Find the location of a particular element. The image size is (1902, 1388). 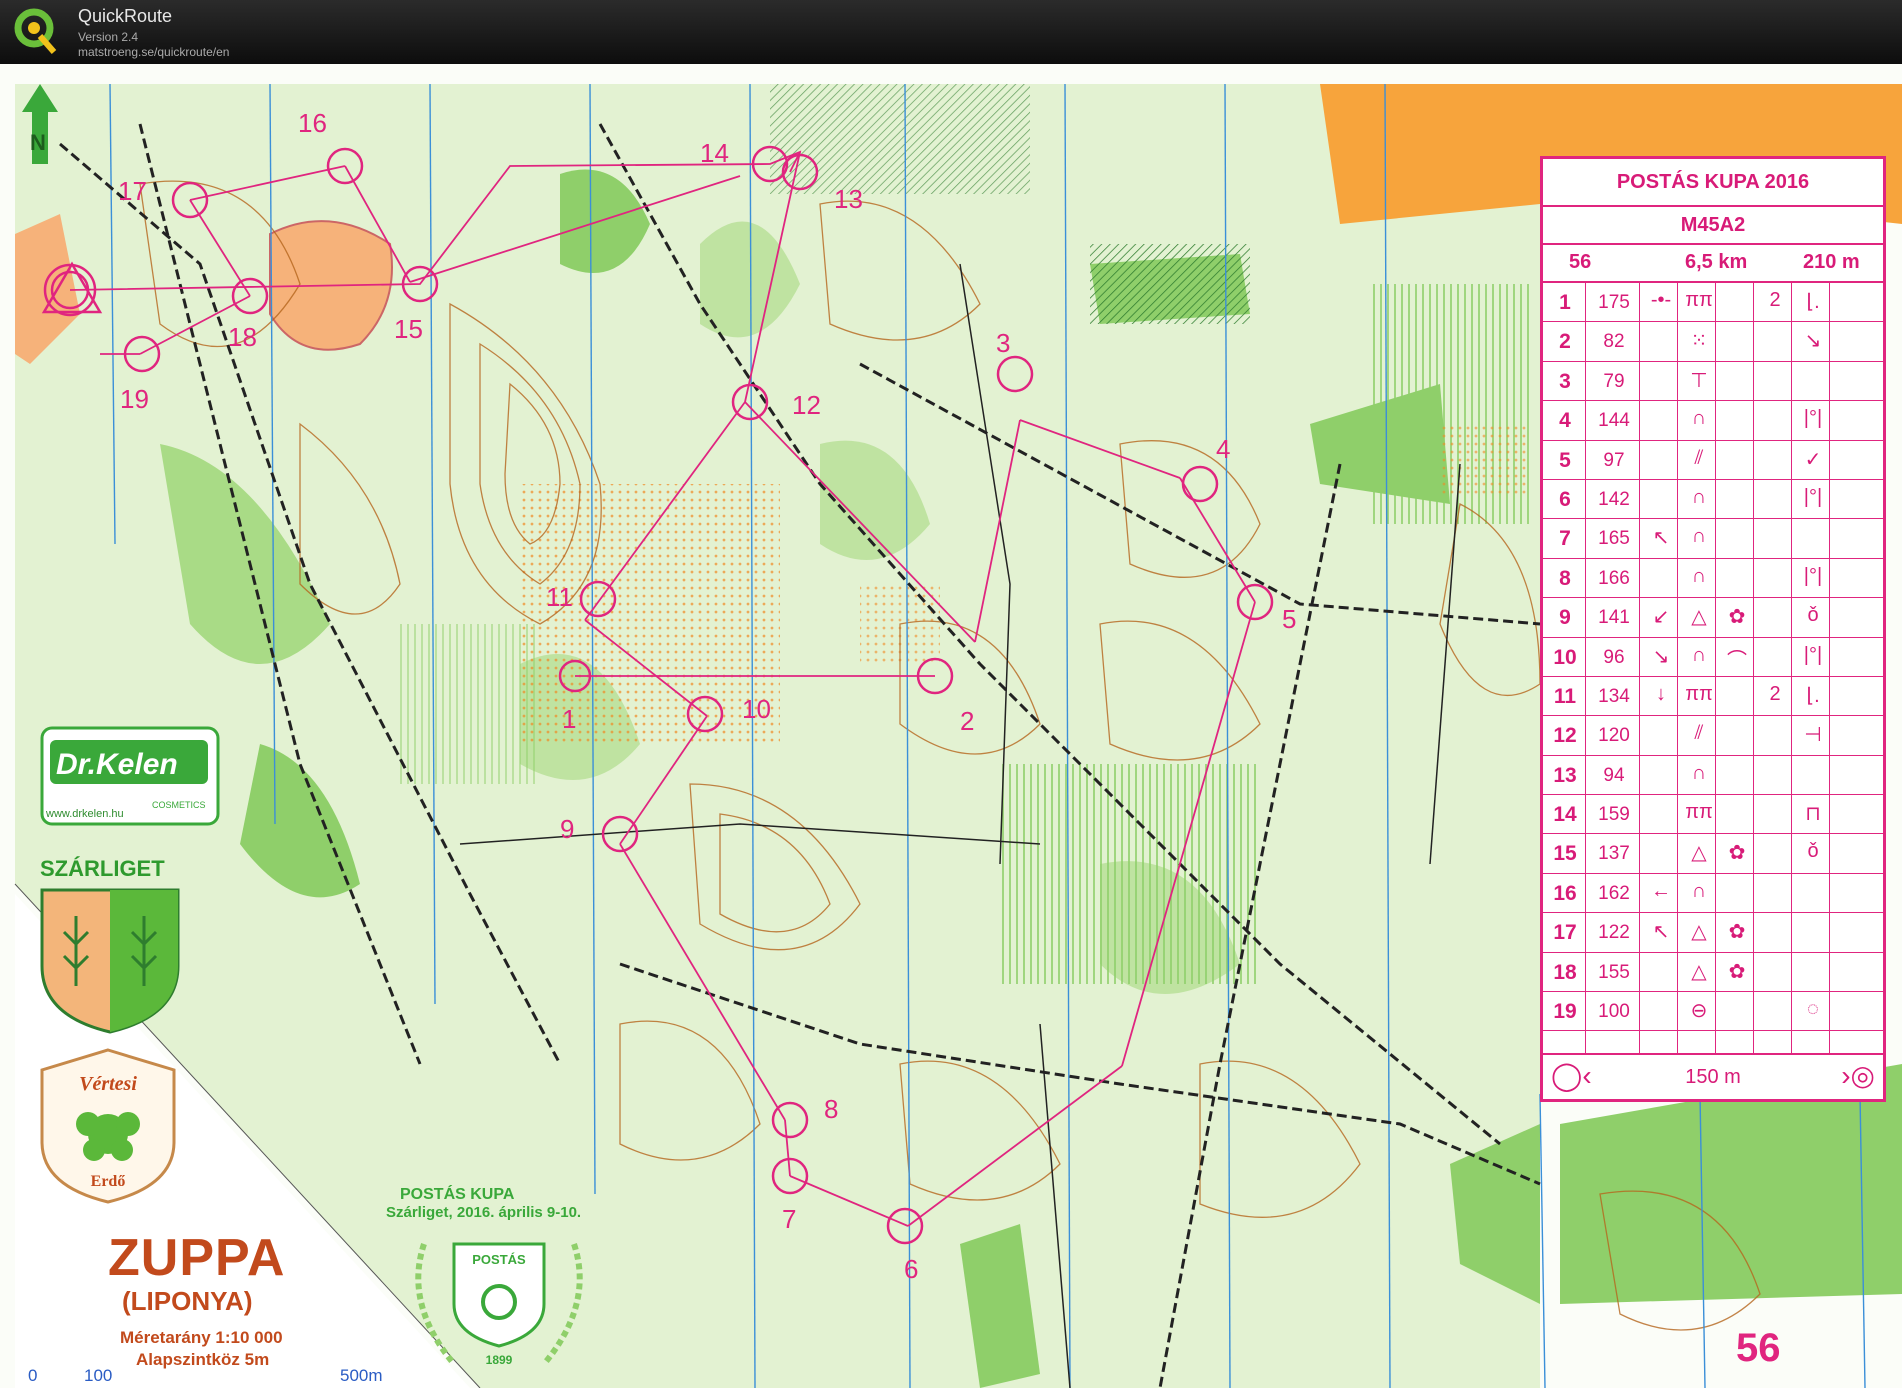

control-label-6: 6 is located at coordinates (911, 1269).